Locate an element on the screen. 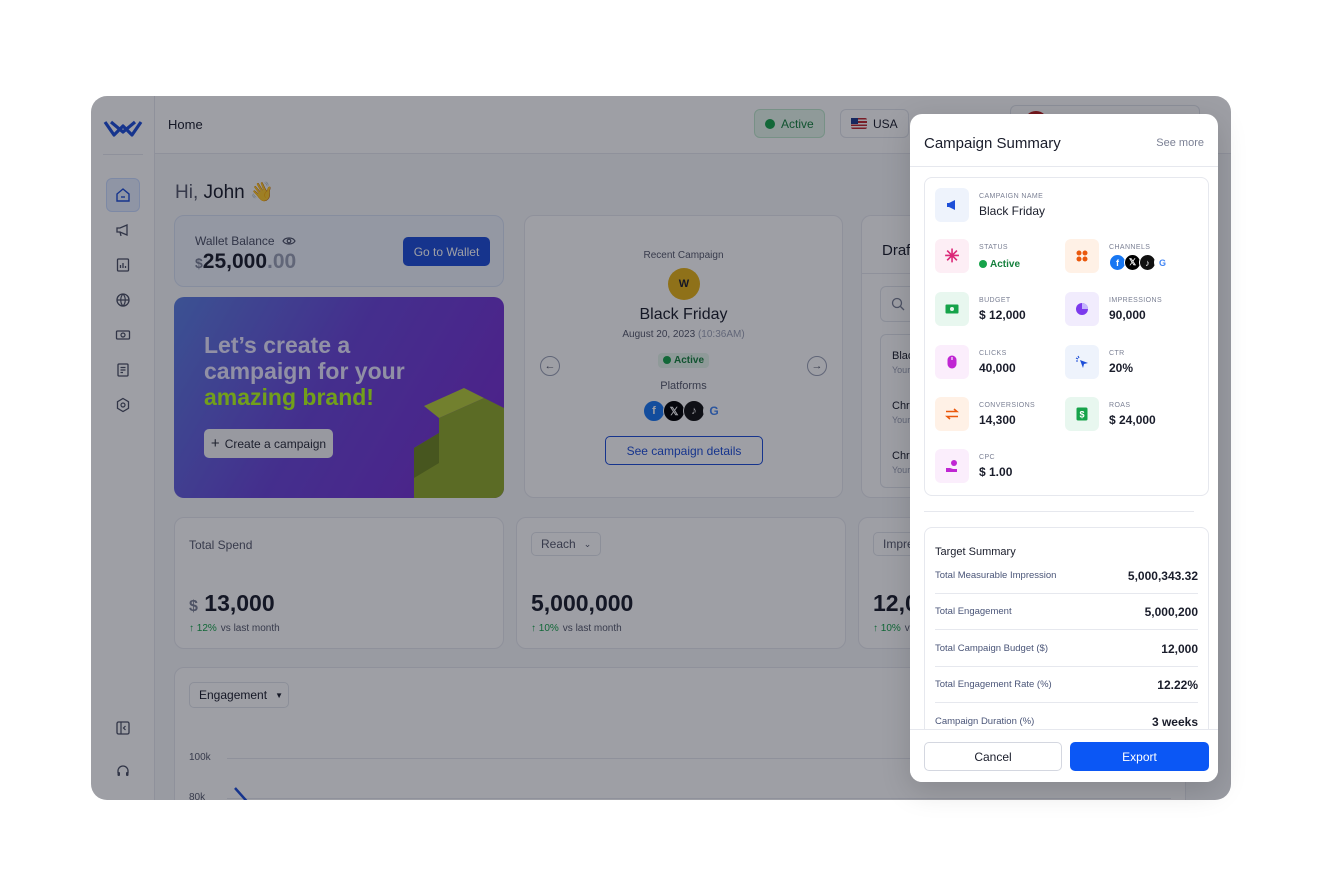  budget-metric: BUDGET $ 12,000 is located at coordinates (980, 309).